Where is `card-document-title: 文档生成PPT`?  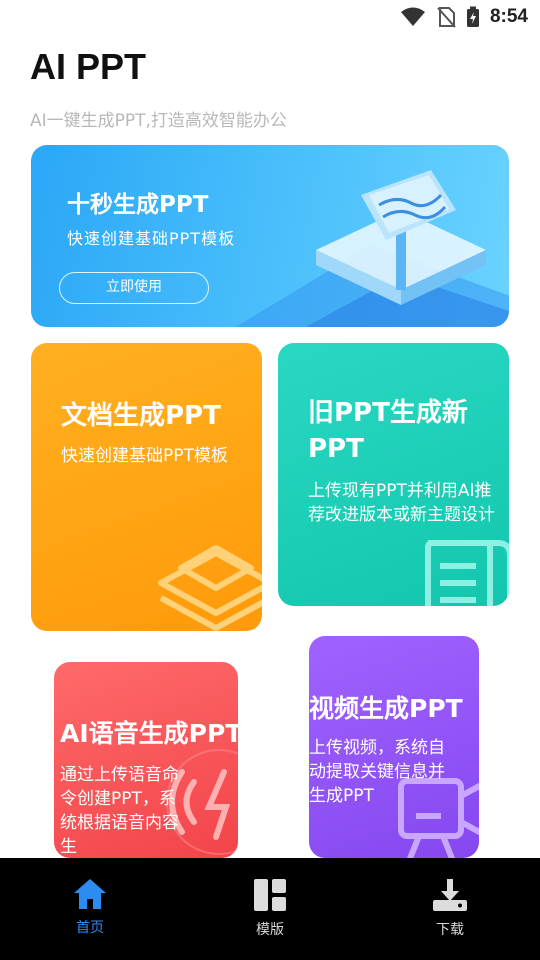
card-document-title: 文档生成PPT is located at coordinates (141, 416).